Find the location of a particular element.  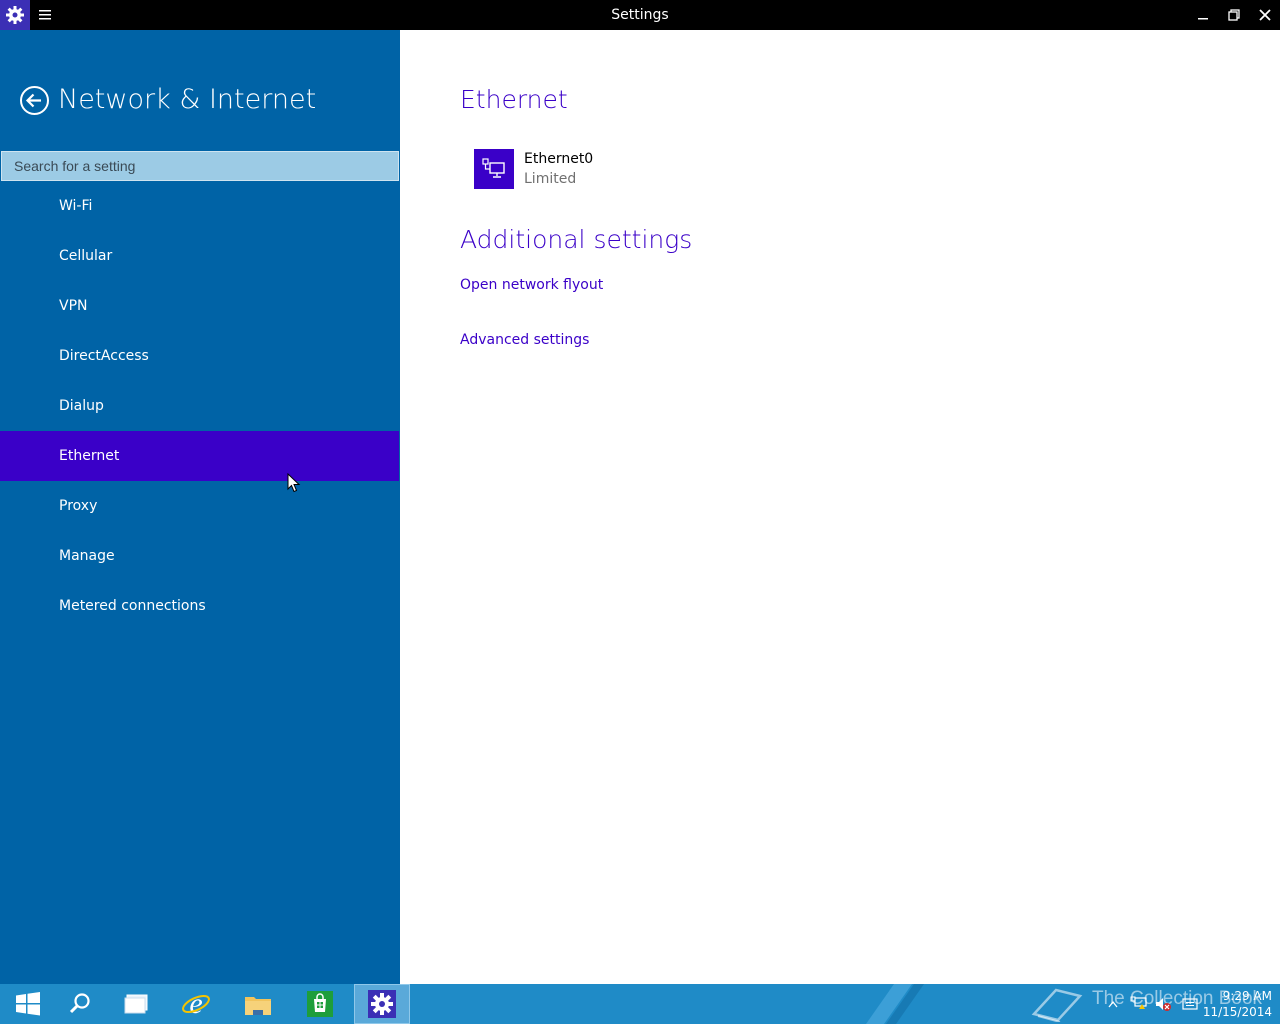

ethernet-connection: Ethernet0 Limited is located at coordinates (533, 169).